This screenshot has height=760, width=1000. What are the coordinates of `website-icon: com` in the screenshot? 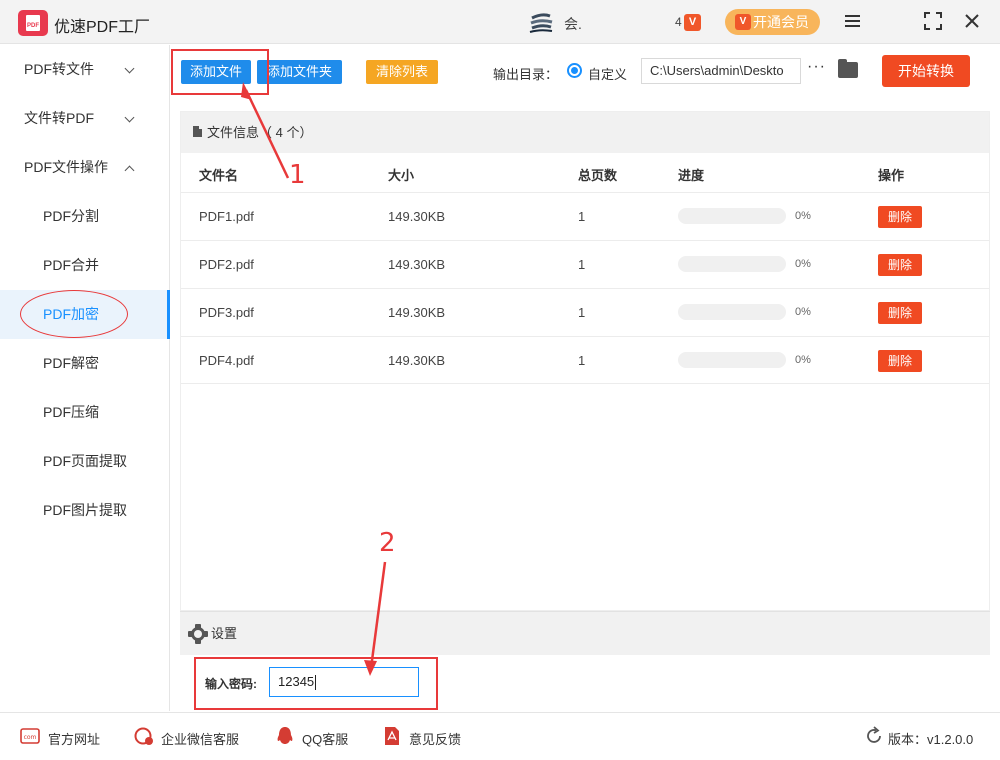 It's located at (30, 736).